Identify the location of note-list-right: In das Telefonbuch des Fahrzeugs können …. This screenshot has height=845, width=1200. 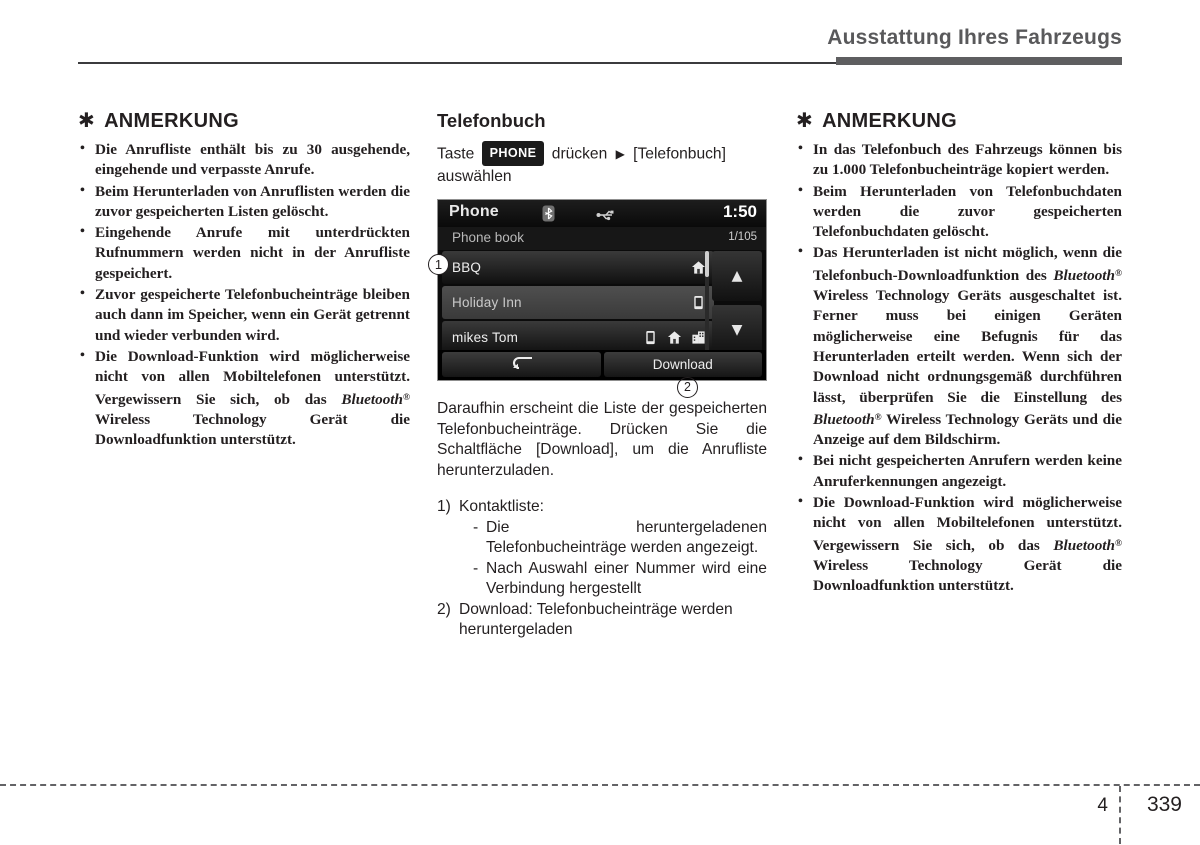
(959, 367).